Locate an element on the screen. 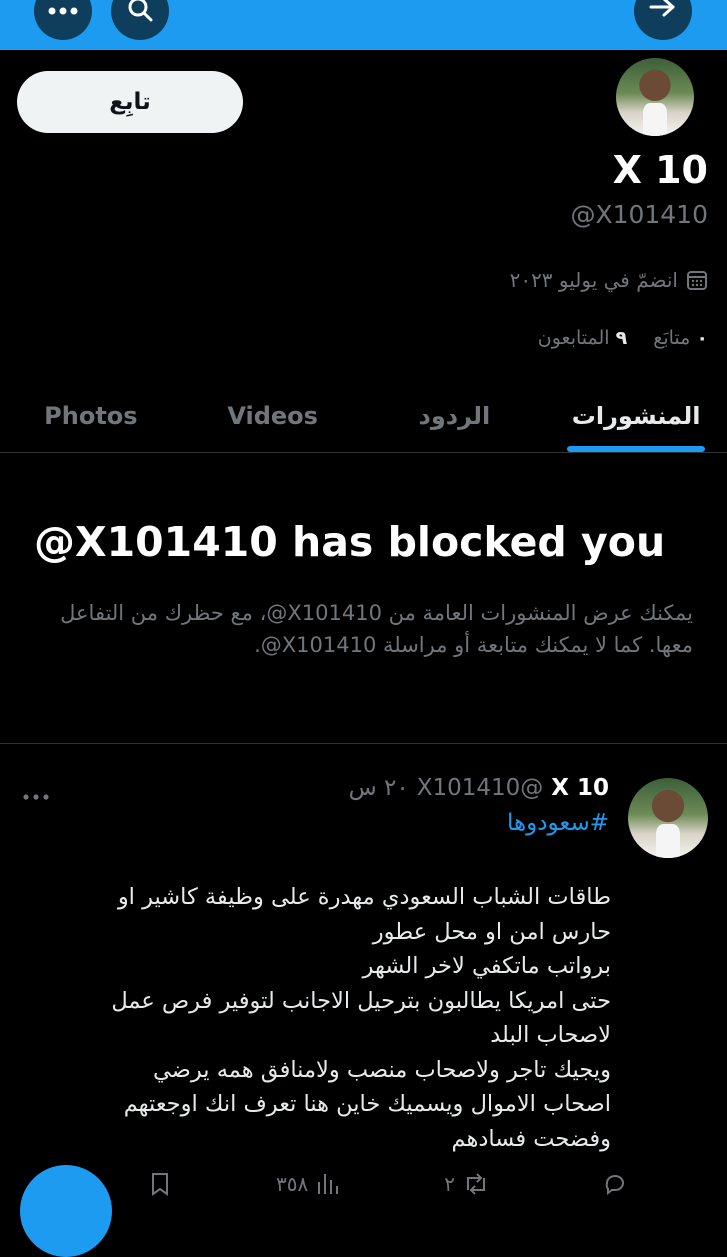  active-tab-indicator is located at coordinates (636, 449).